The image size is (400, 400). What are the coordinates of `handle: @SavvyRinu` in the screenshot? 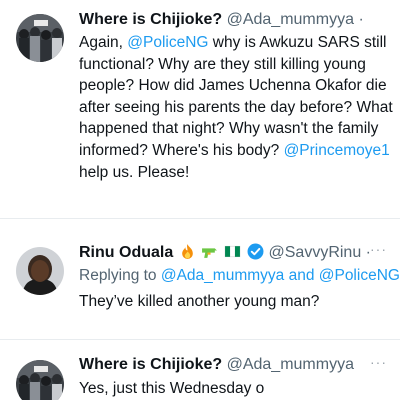 It's located at (315, 252).